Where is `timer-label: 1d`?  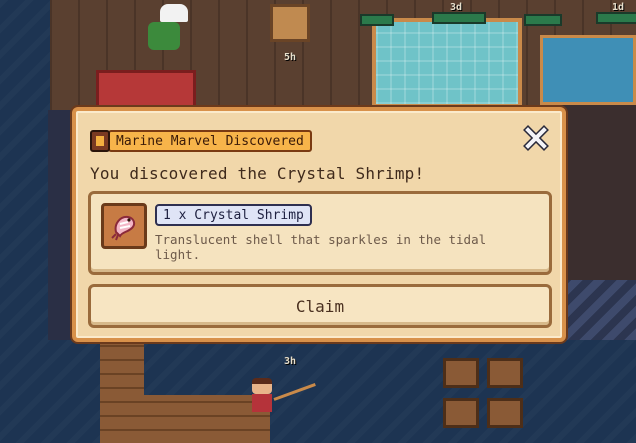
timer-label: 1d is located at coordinates (618, 7).